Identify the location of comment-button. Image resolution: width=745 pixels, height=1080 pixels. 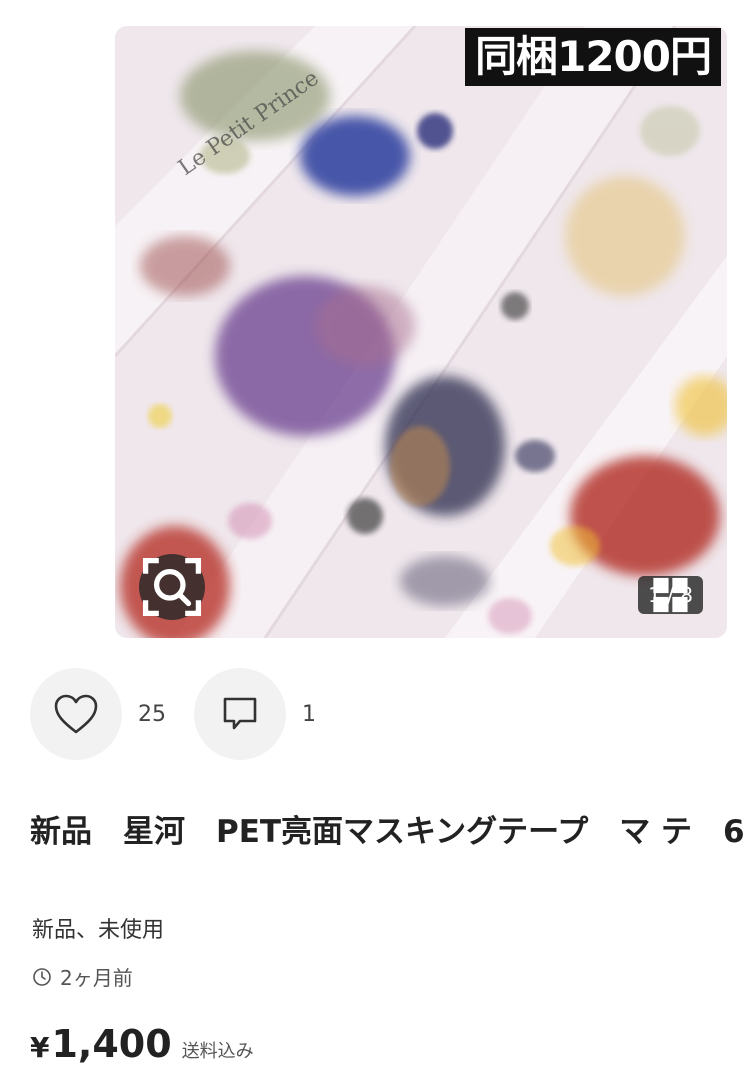
(240, 714).